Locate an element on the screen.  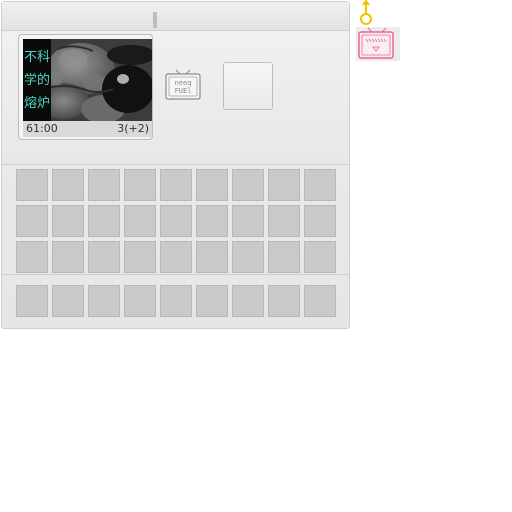
tv-need-fuel-icon: neeq FUEl is located at coordinates (183, 85).